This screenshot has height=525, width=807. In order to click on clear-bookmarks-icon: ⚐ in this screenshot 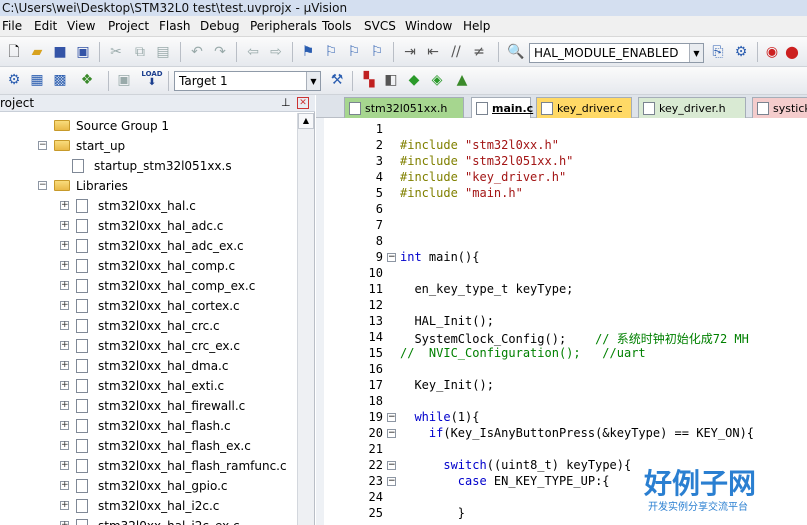, I will do `click(377, 52)`.